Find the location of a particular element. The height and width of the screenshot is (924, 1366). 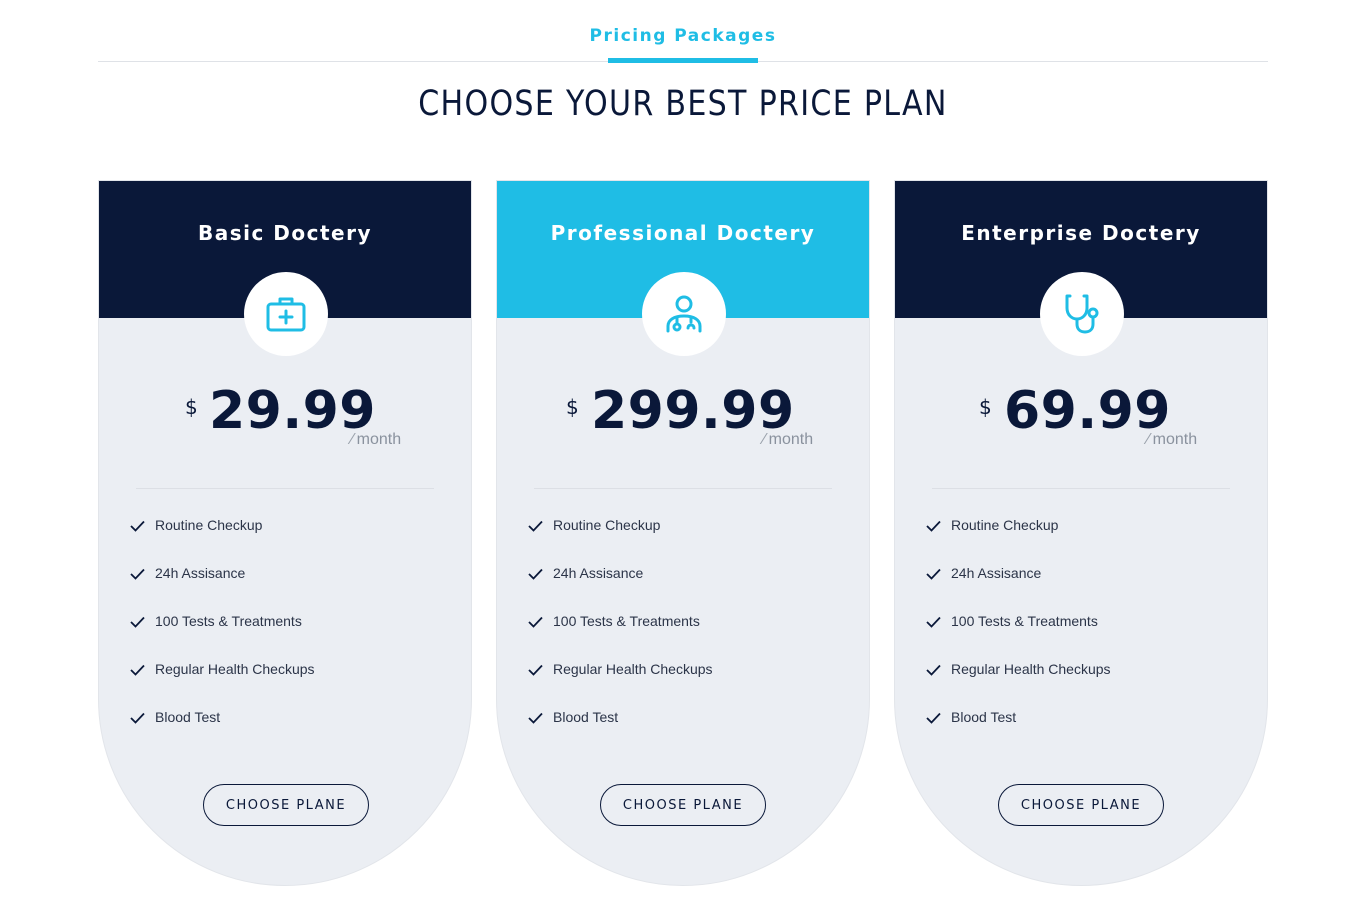

price-display: $ 299.99 ⁄ month is located at coordinates (683, 421).